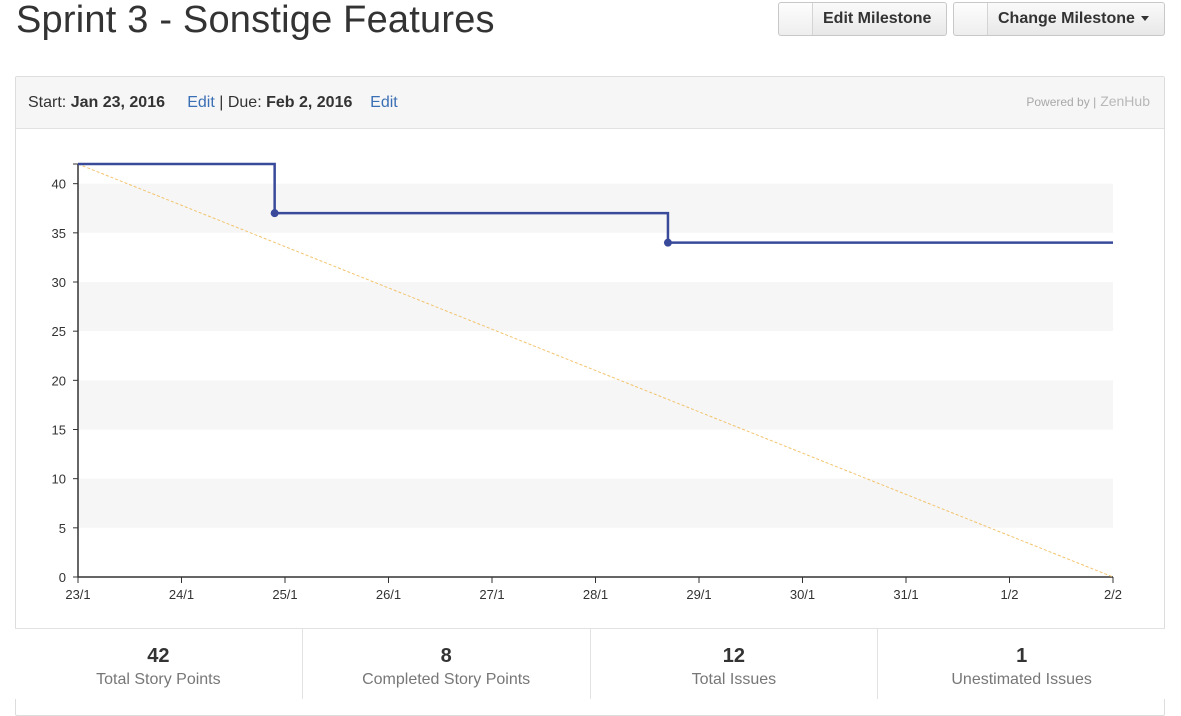  Describe the element at coordinates (802, 594) in the screenshot. I see `x-tick-label: 30/1` at that location.